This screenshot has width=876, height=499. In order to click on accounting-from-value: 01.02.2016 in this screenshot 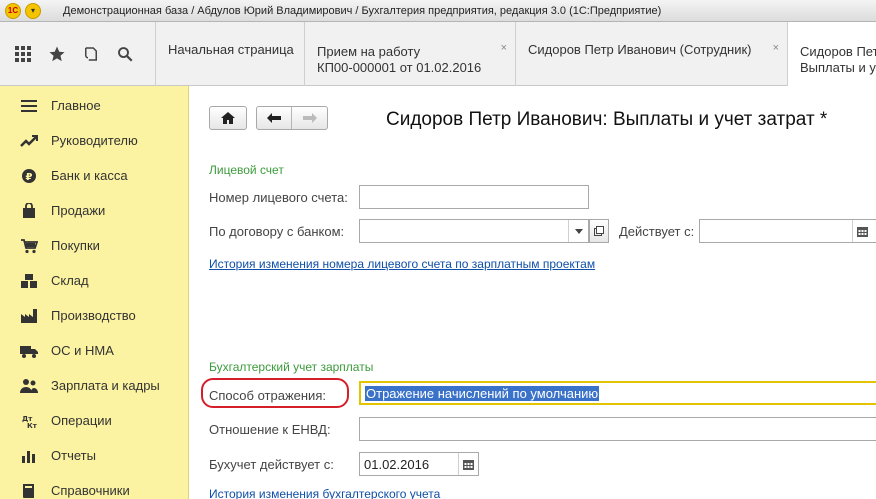, I will do `click(397, 464)`.